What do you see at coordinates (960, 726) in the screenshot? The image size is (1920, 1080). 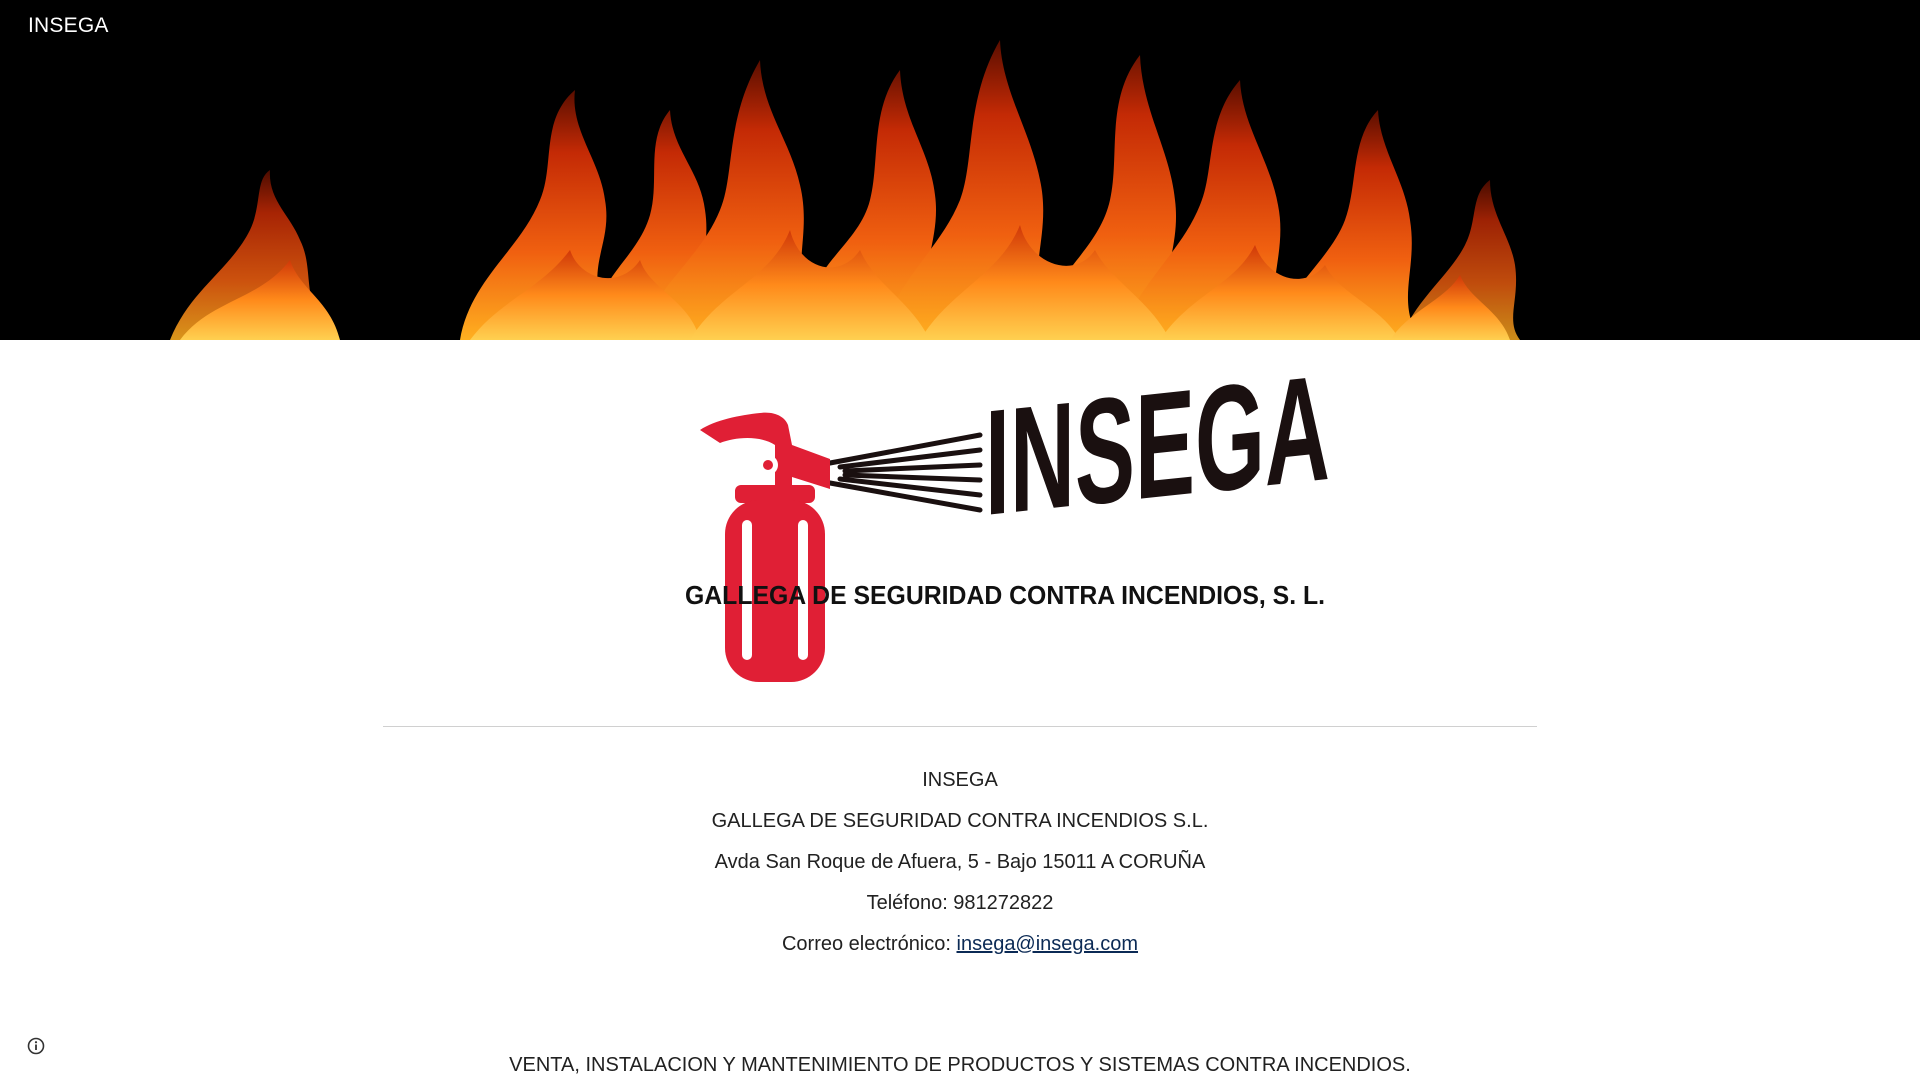 I see `section-divider` at bounding box center [960, 726].